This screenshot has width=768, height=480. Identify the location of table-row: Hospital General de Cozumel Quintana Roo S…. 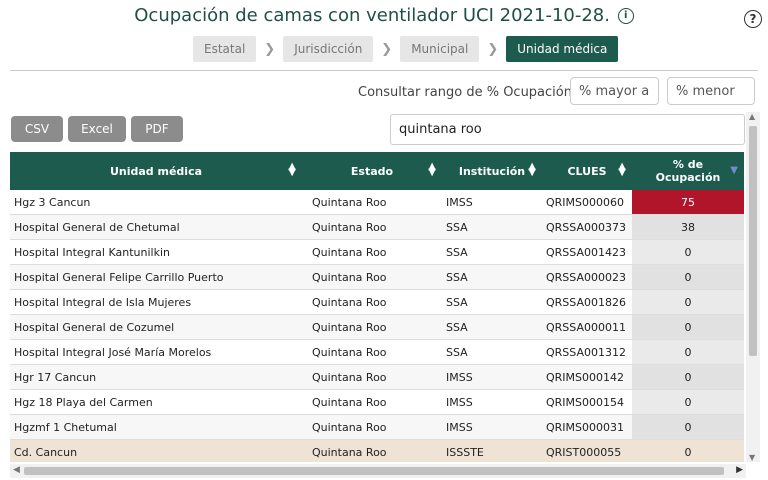
(377, 327).